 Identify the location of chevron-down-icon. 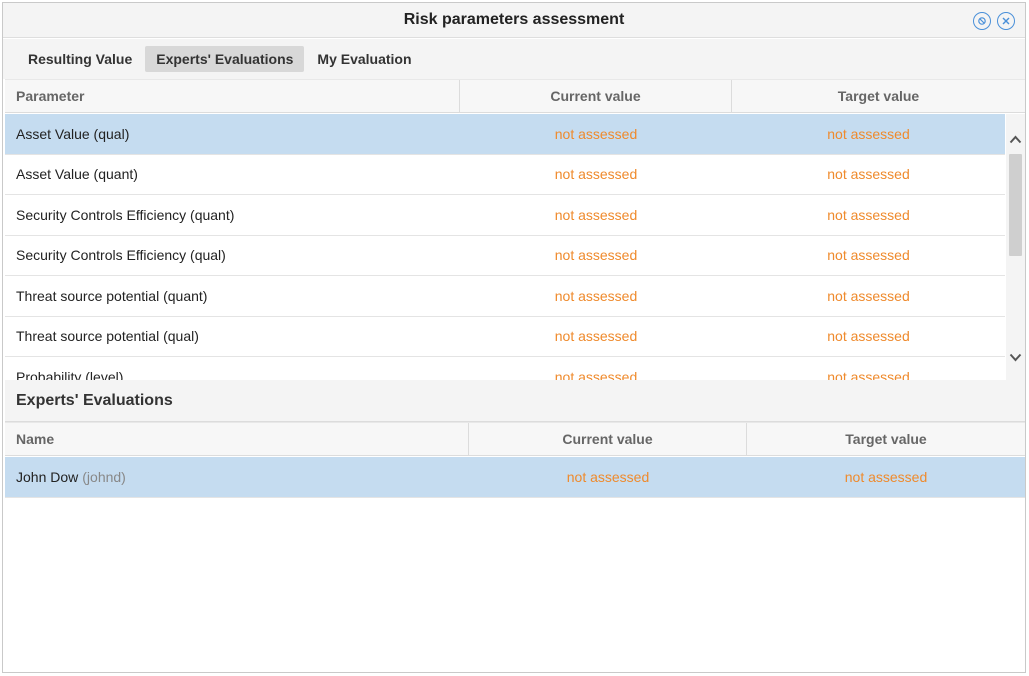
(1015, 357).